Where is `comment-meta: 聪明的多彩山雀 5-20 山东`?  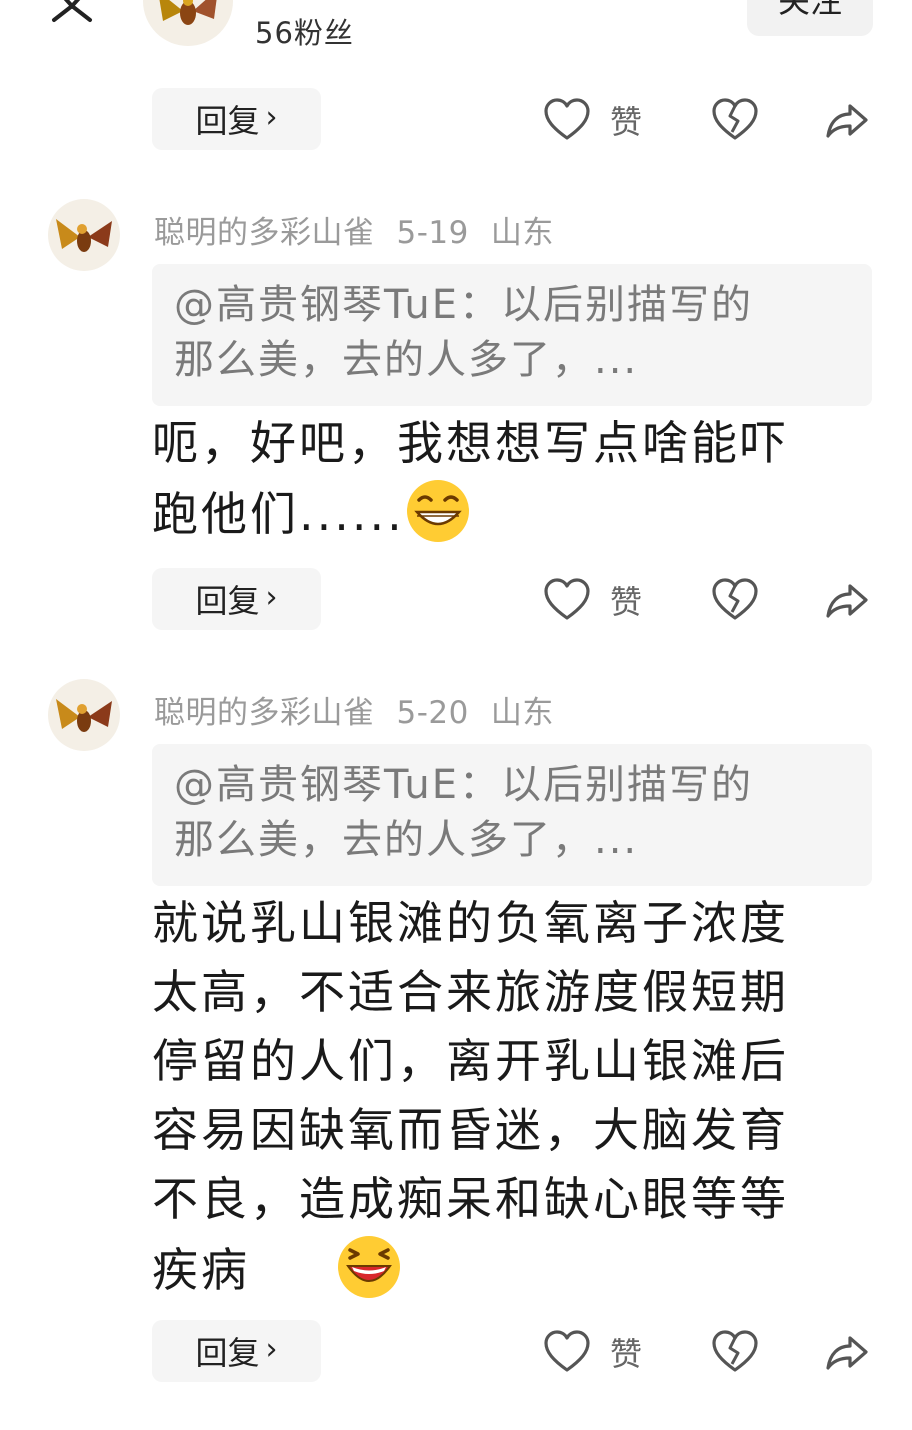
comment-meta: 聪明的多彩山雀 5-20 山东 is located at coordinates (365, 709).